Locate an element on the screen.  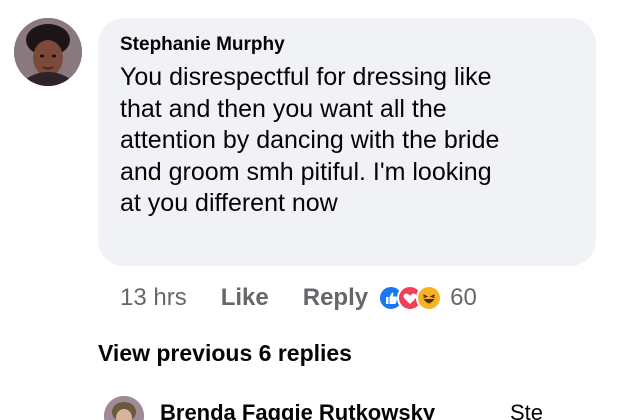
haha-reaction-icon is located at coordinates (429, 298).